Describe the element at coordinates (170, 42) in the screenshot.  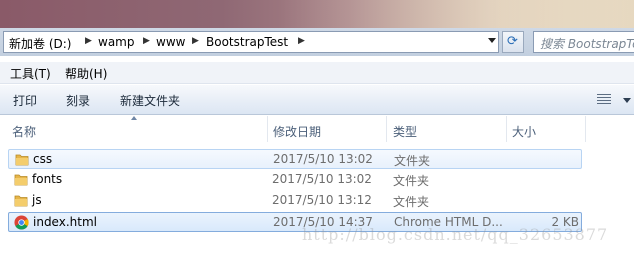
I see `breadcrumb-www: www` at that location.